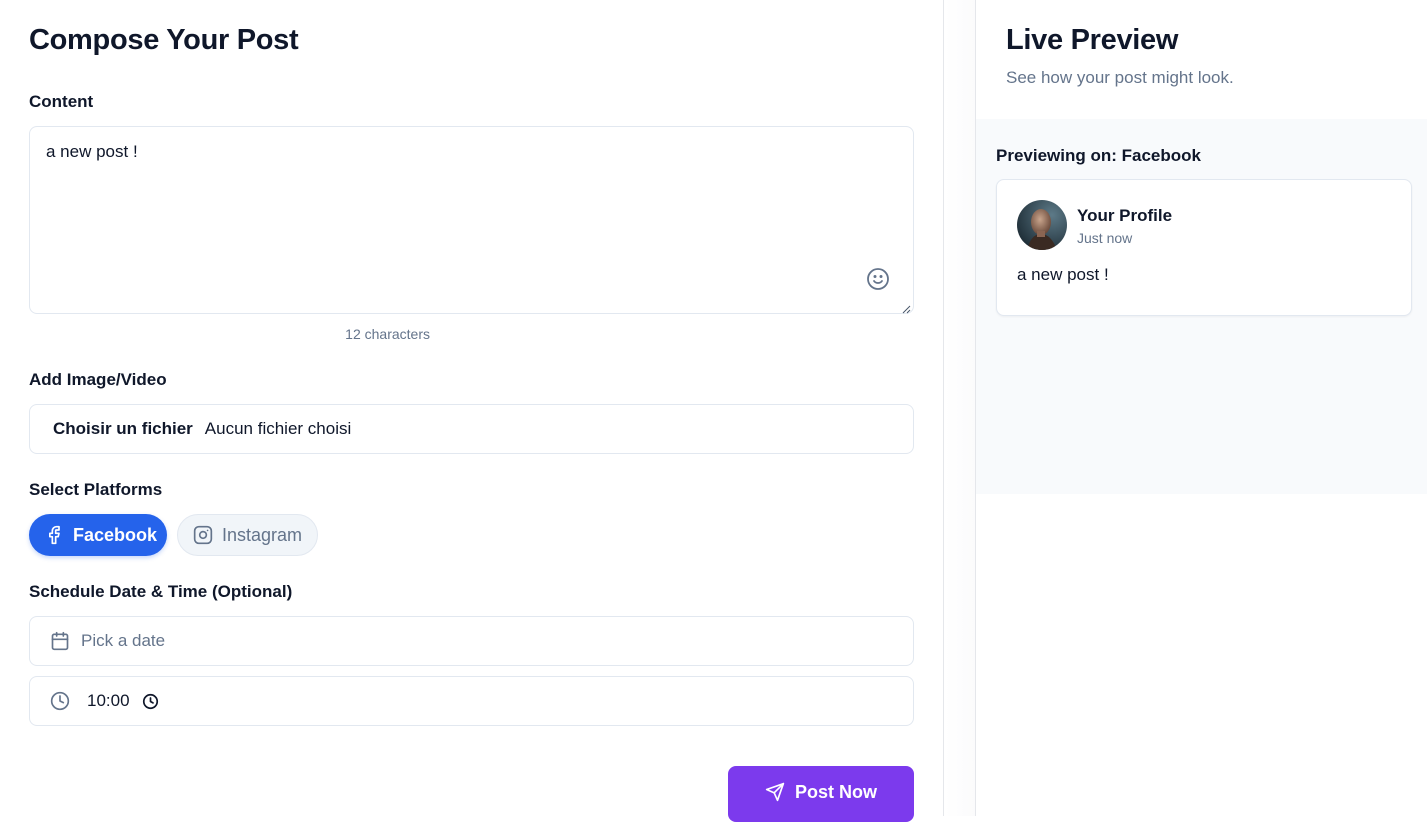 Image resolution: width=1427 pixels, height=822 pixels. What do you see at coordinates (61, 101) in the screenshot?
I see `content-label: Content` at bounding box center [61, 101].